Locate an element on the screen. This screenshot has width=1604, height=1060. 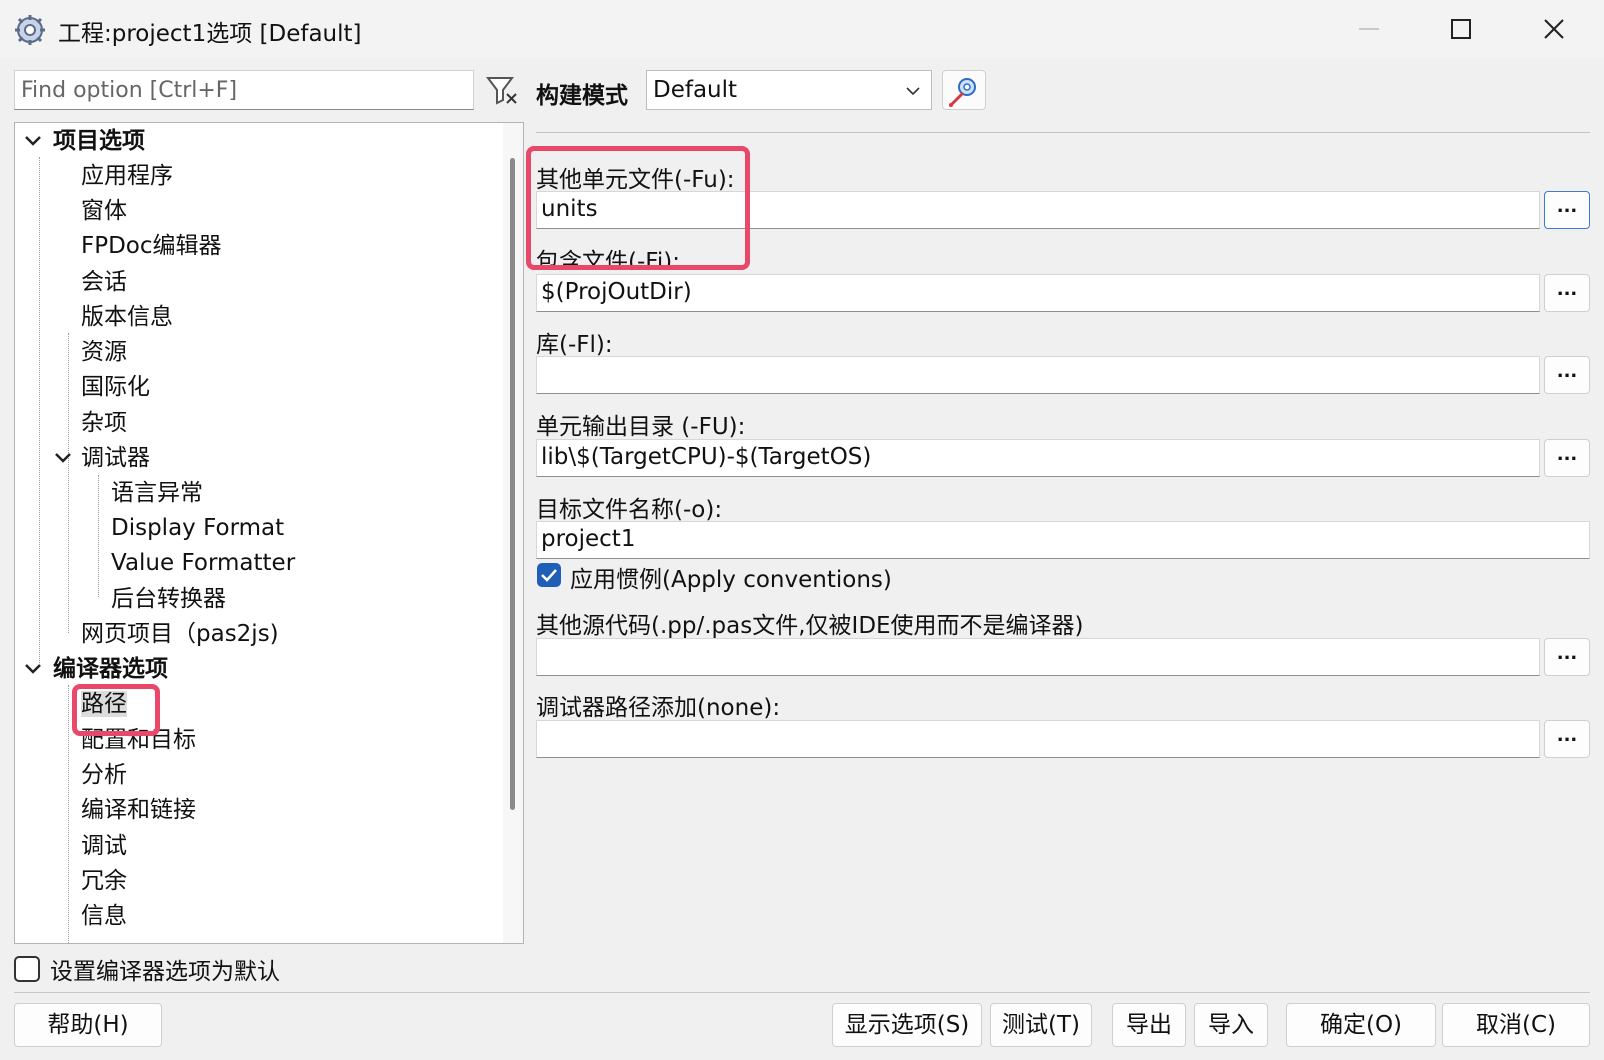
tree-item-label: Display Format is located at coordinates (198, 528).